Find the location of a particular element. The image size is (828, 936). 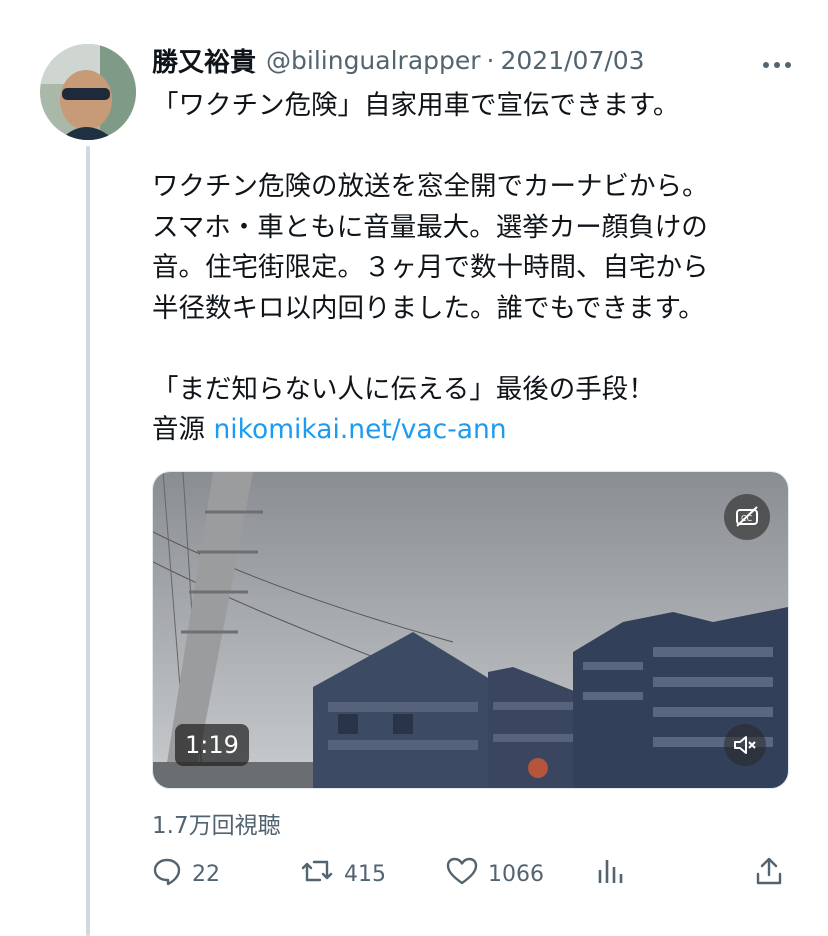

like-button: 1066 is located at coordinates (495, 874).